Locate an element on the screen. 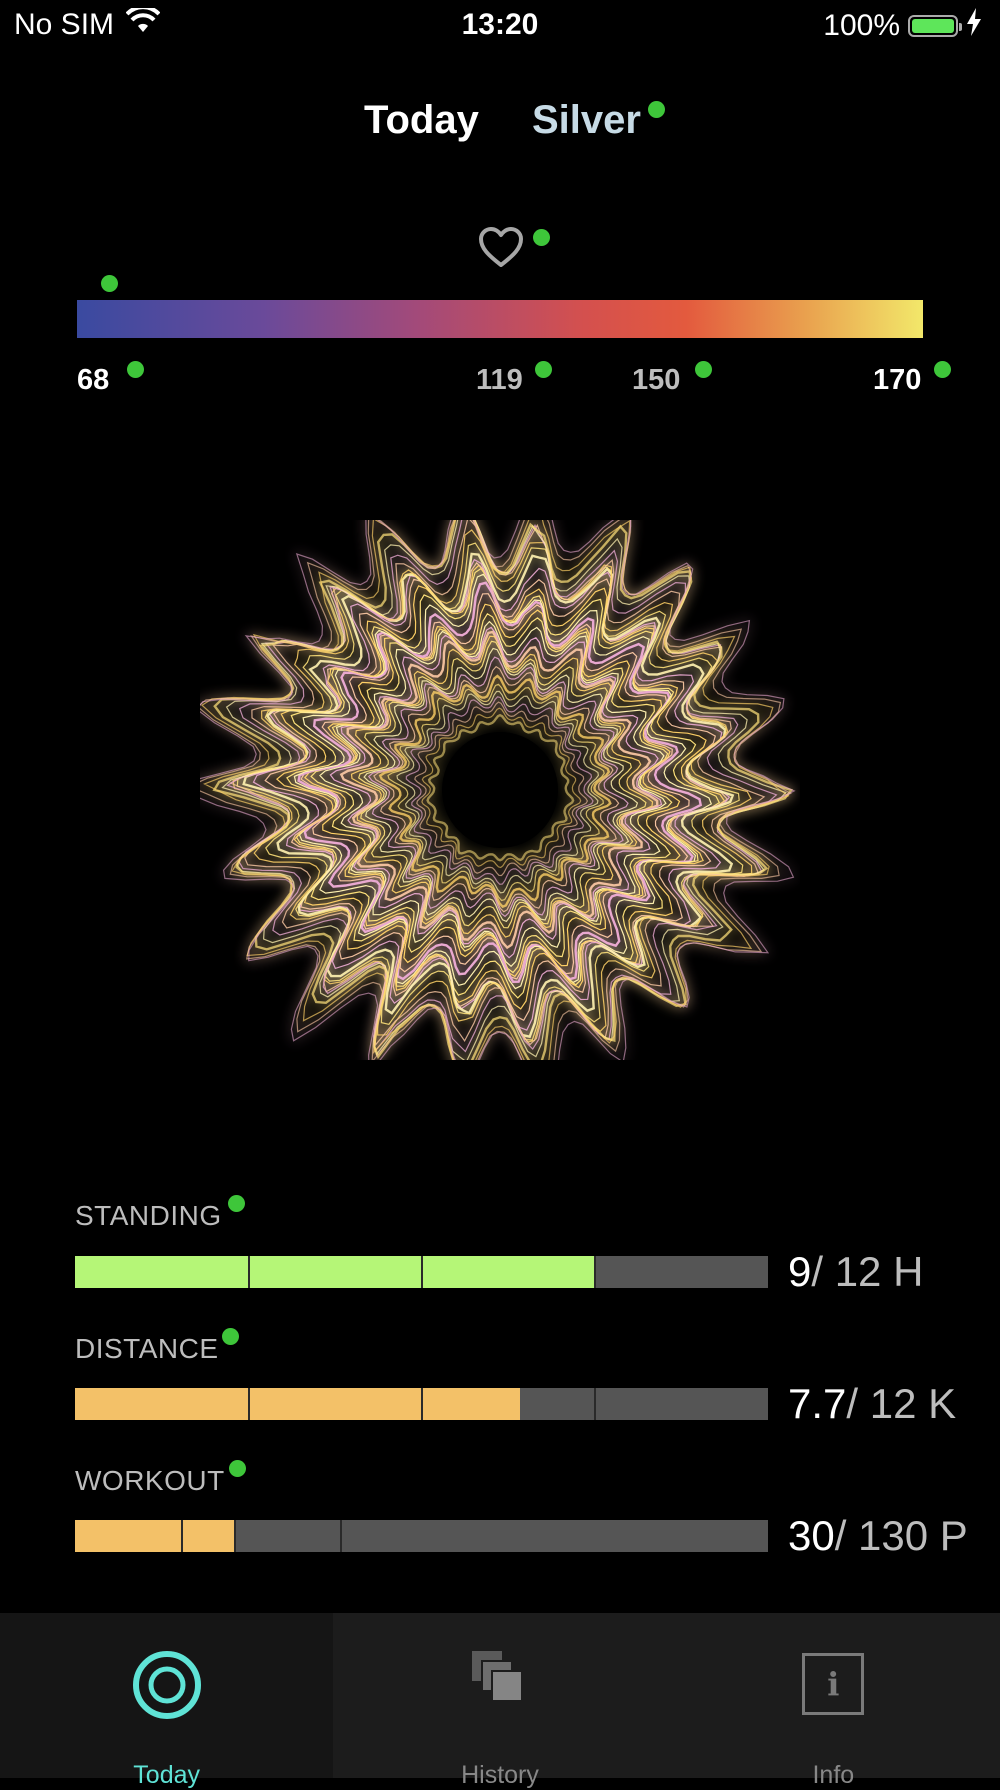  battery-percent: 100% is located at coordinates (861, 25).